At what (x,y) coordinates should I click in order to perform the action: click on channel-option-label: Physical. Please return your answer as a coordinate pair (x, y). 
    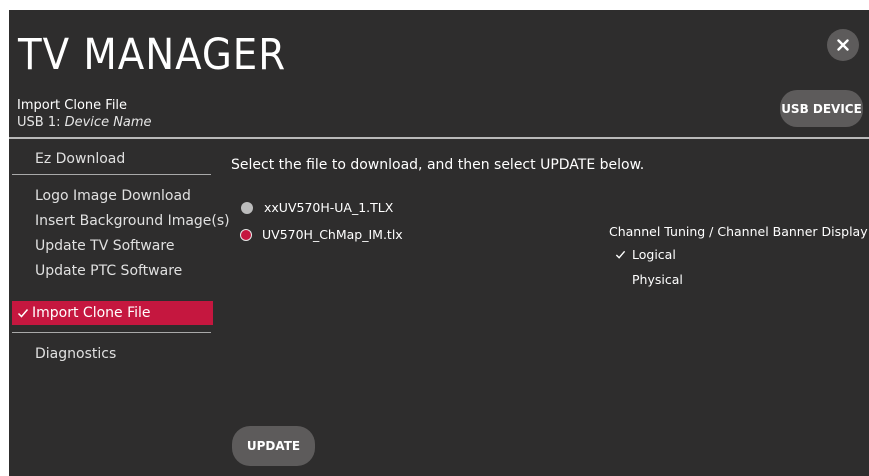
    Looking at the image, I should click on (657, 279).